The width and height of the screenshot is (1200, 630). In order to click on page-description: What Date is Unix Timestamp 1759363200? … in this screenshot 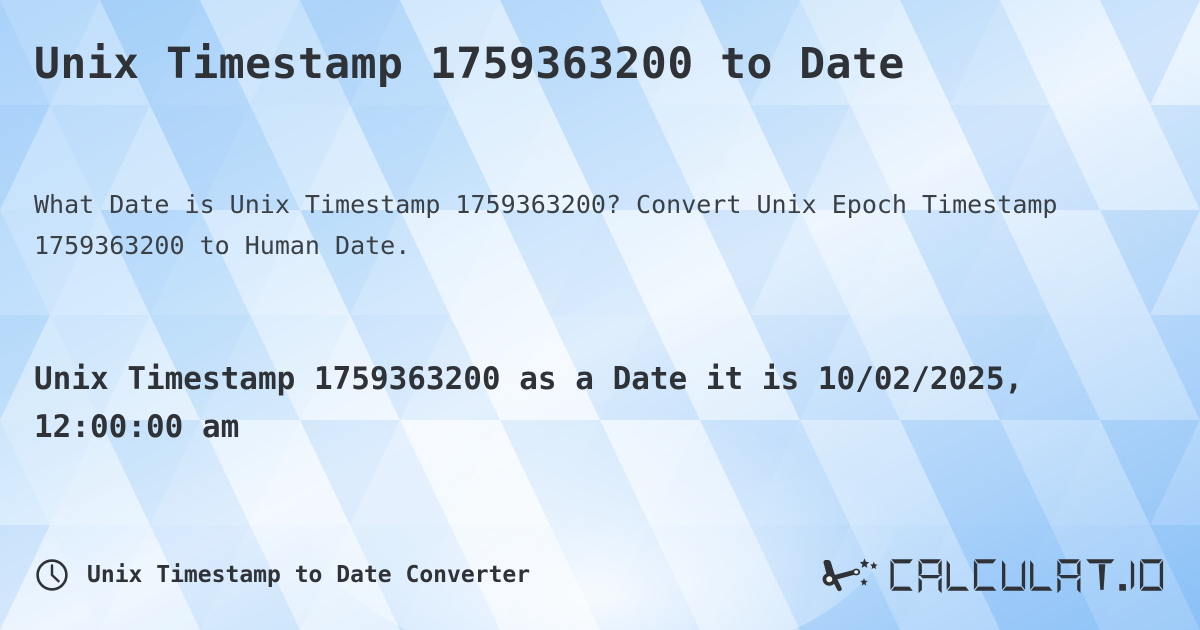, I will do `click(546, 225)`.